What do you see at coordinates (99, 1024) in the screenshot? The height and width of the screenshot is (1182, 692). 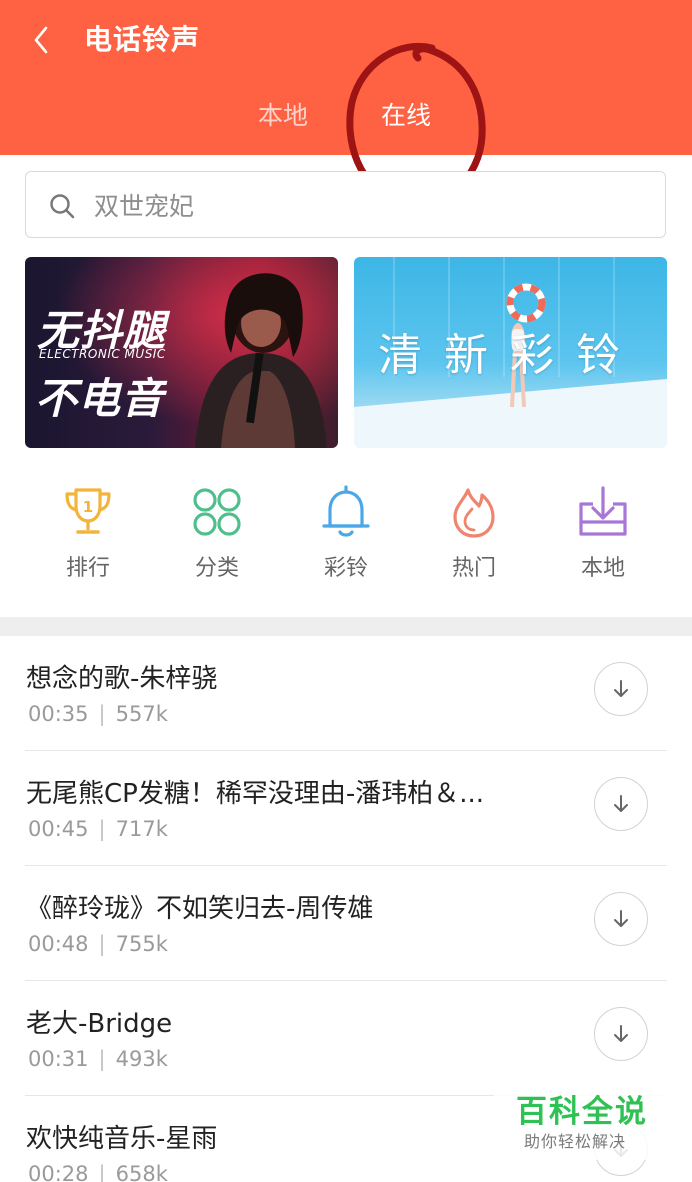 I see `song-title: 老大-Bridge` at bounding box center [99, 1024].